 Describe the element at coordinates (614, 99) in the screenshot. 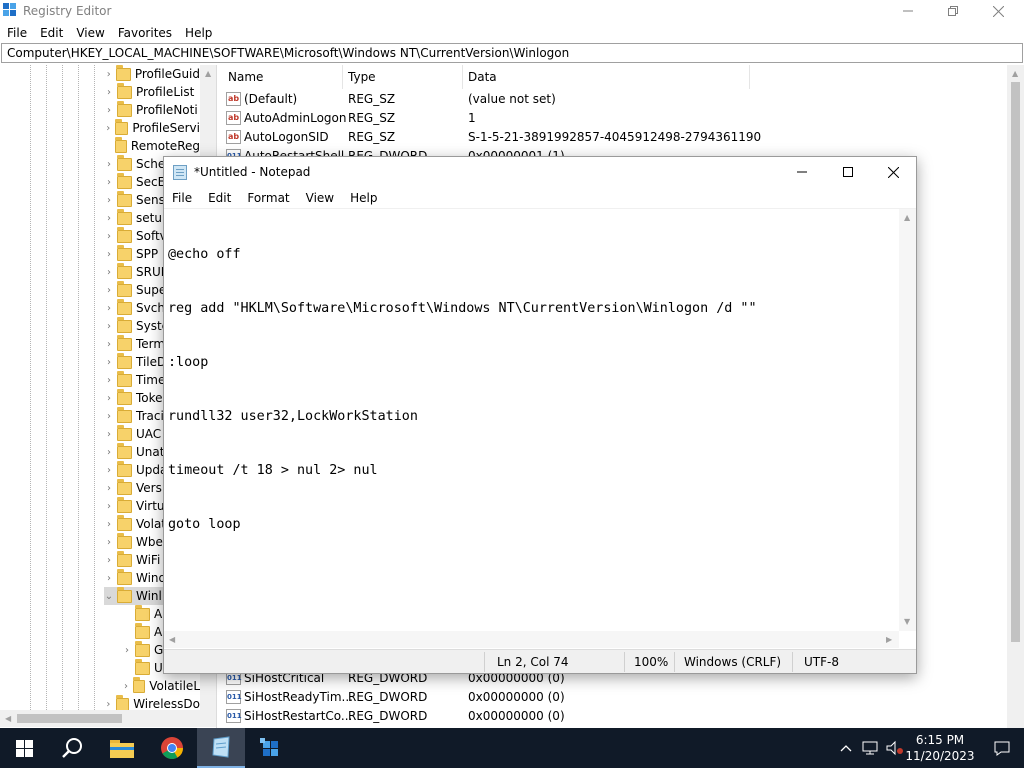

I see `value-row: ab (Default) REG_SZ (value not set)` at that location.